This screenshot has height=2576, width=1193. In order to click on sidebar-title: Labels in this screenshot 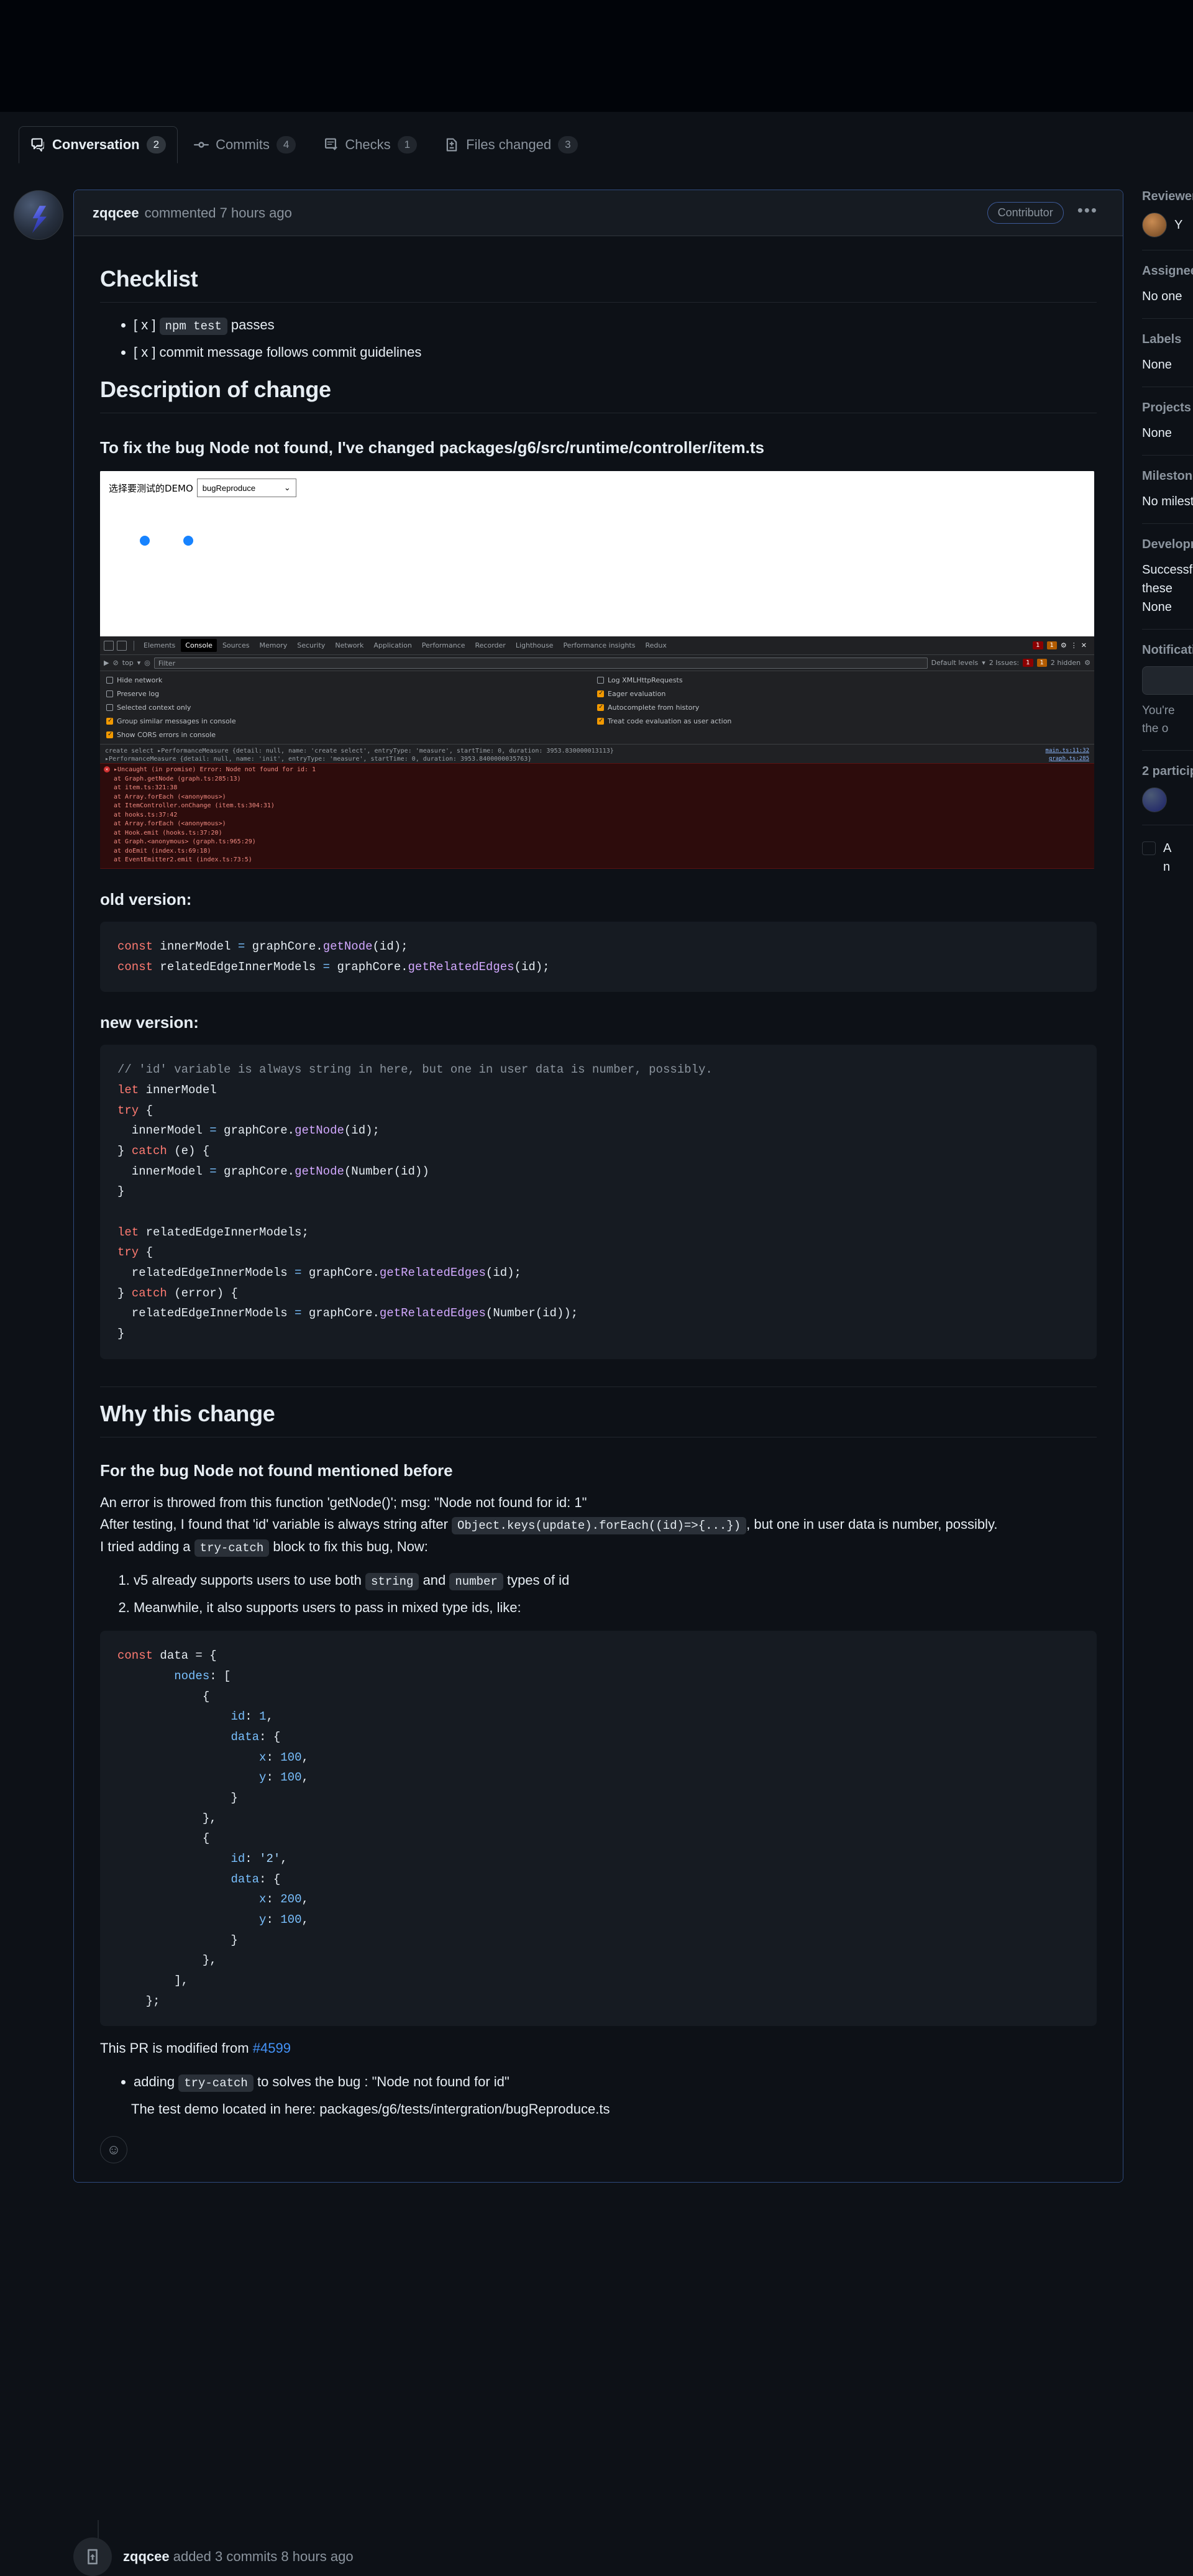, I will do `click(1167, 339)`.